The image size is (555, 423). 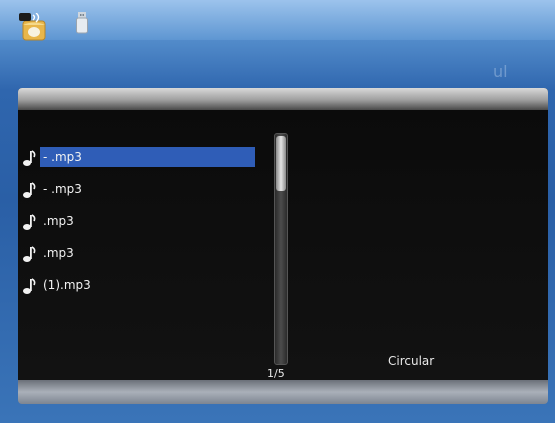 What do you see at coordinates (82, 23) in the screenshot?
I see `usb-icon` at bounding box center [82, 23].